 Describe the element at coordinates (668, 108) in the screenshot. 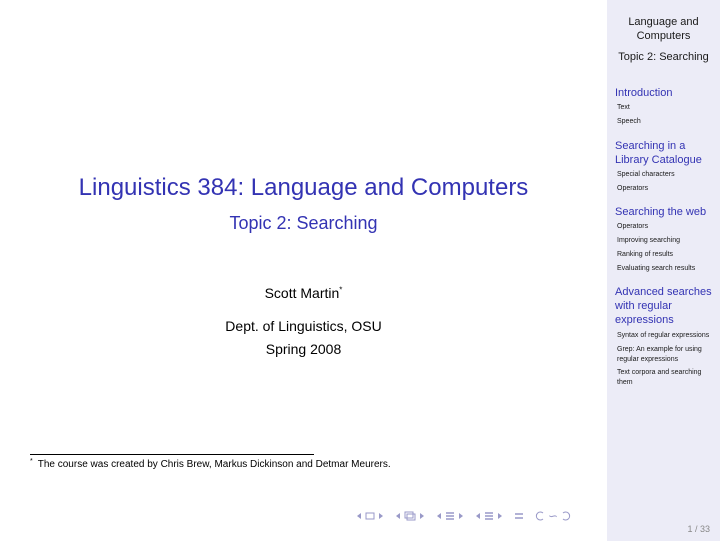

I see `sidebar-subsection-text: Text` at that location.